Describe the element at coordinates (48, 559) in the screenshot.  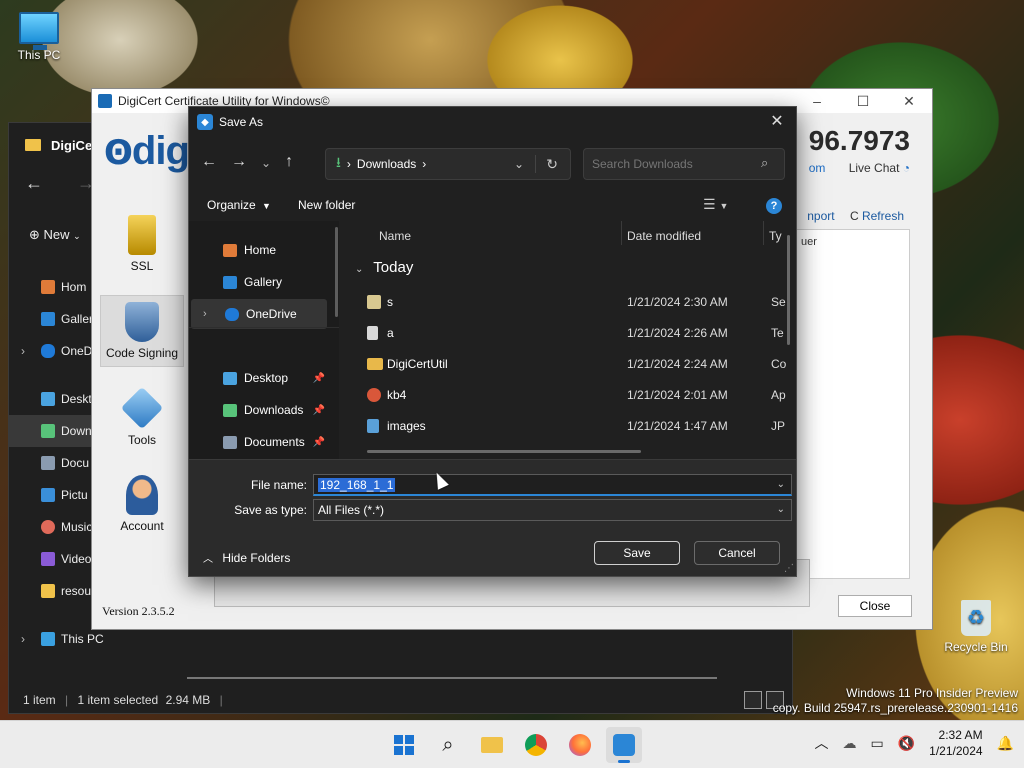
I see `video-icon` at that location.